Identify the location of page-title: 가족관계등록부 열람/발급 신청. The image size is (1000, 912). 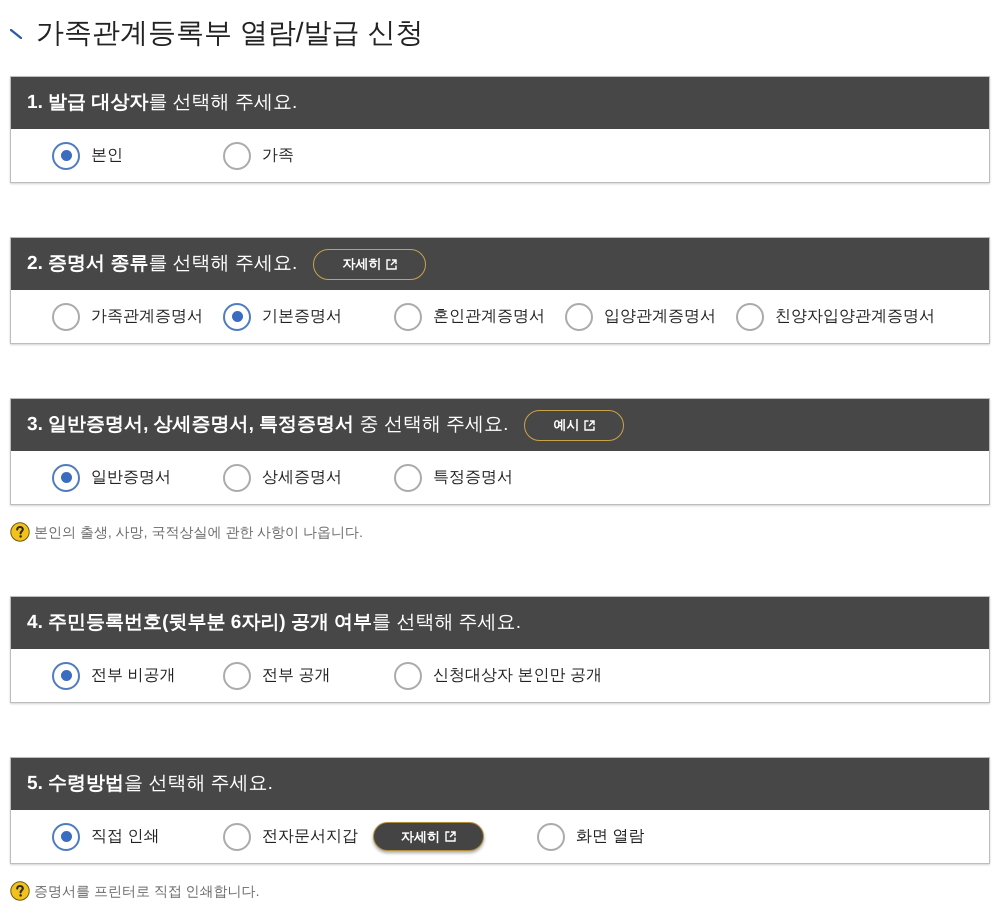
(230, 33).